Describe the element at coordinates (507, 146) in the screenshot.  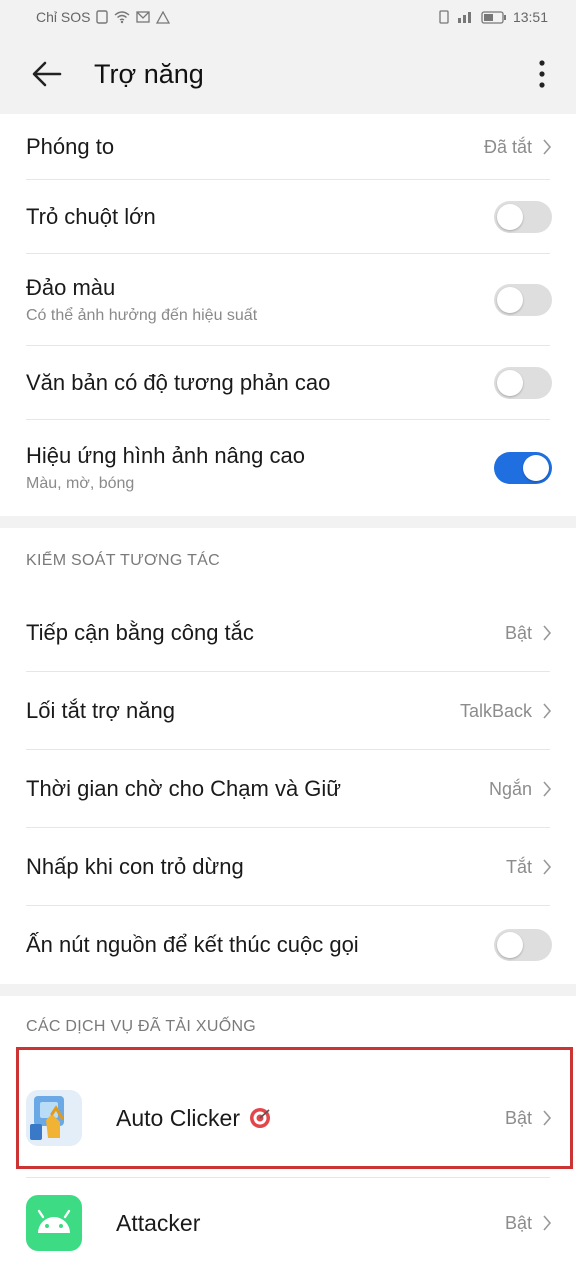
I see `row-value: Đã tắt` at that location.